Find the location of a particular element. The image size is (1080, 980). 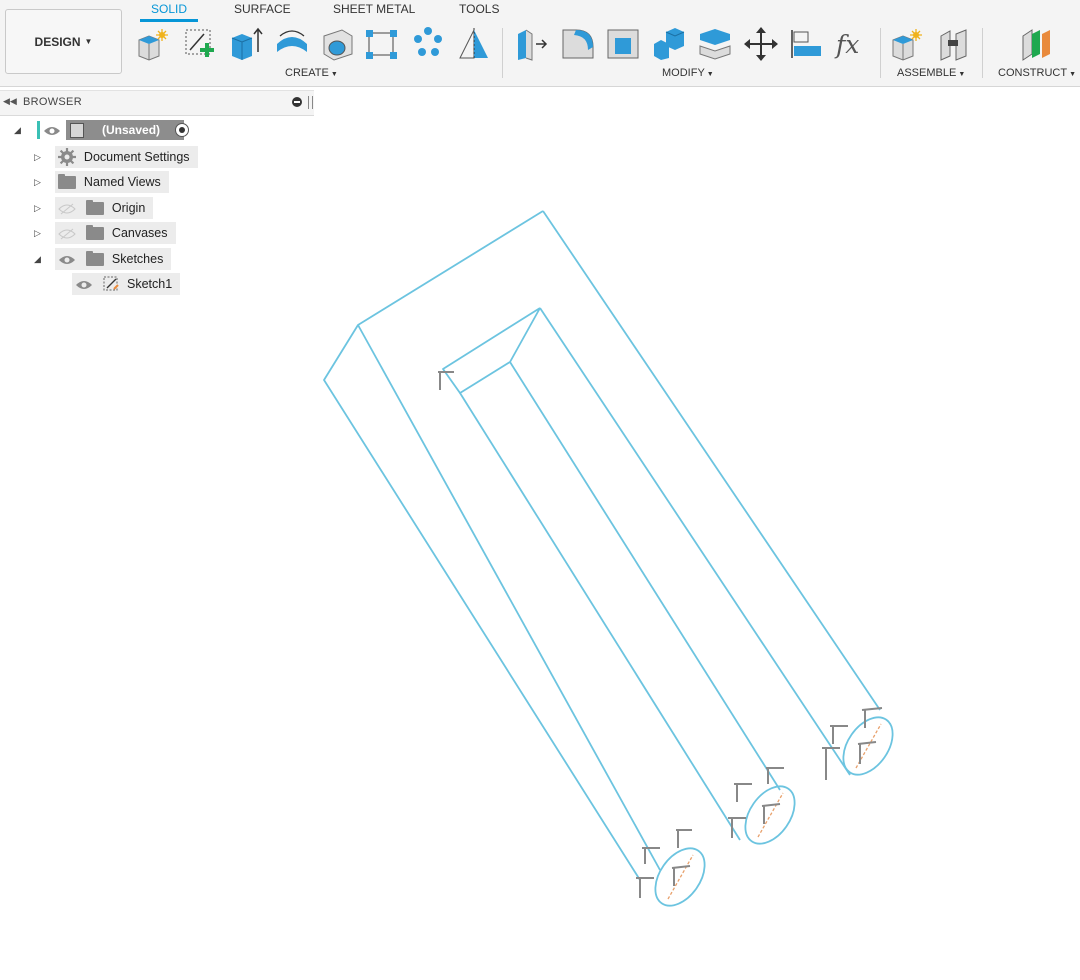

create-menu: CREATE ▼ is located at coordinates (311, 73).